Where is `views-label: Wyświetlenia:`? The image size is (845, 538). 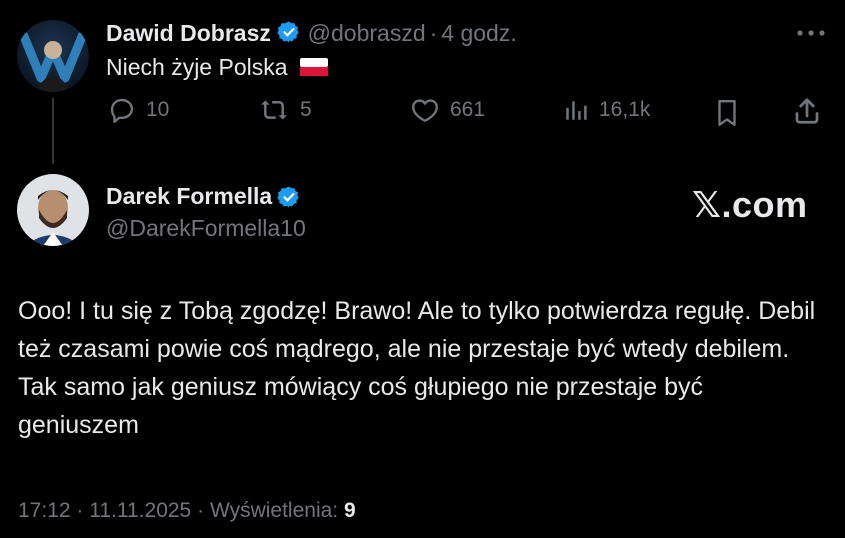
views-label: Wyświetlenia: is located at coordinates (274, 510).